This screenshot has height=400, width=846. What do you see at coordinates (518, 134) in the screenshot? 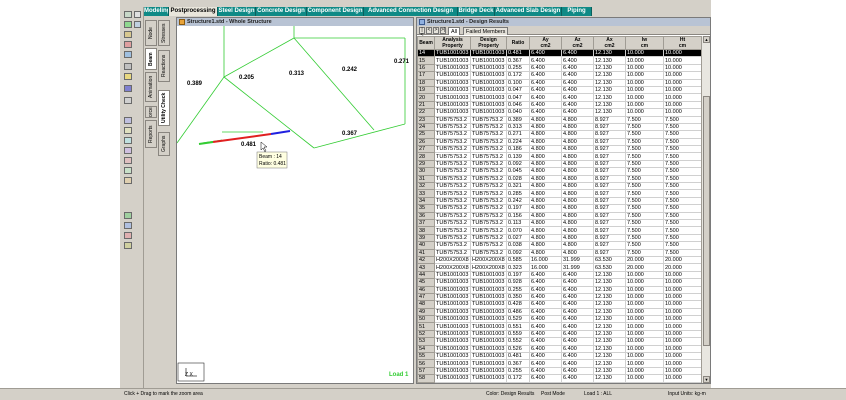
I see `table-cell: 0.271` at bounding box center [518, 134].